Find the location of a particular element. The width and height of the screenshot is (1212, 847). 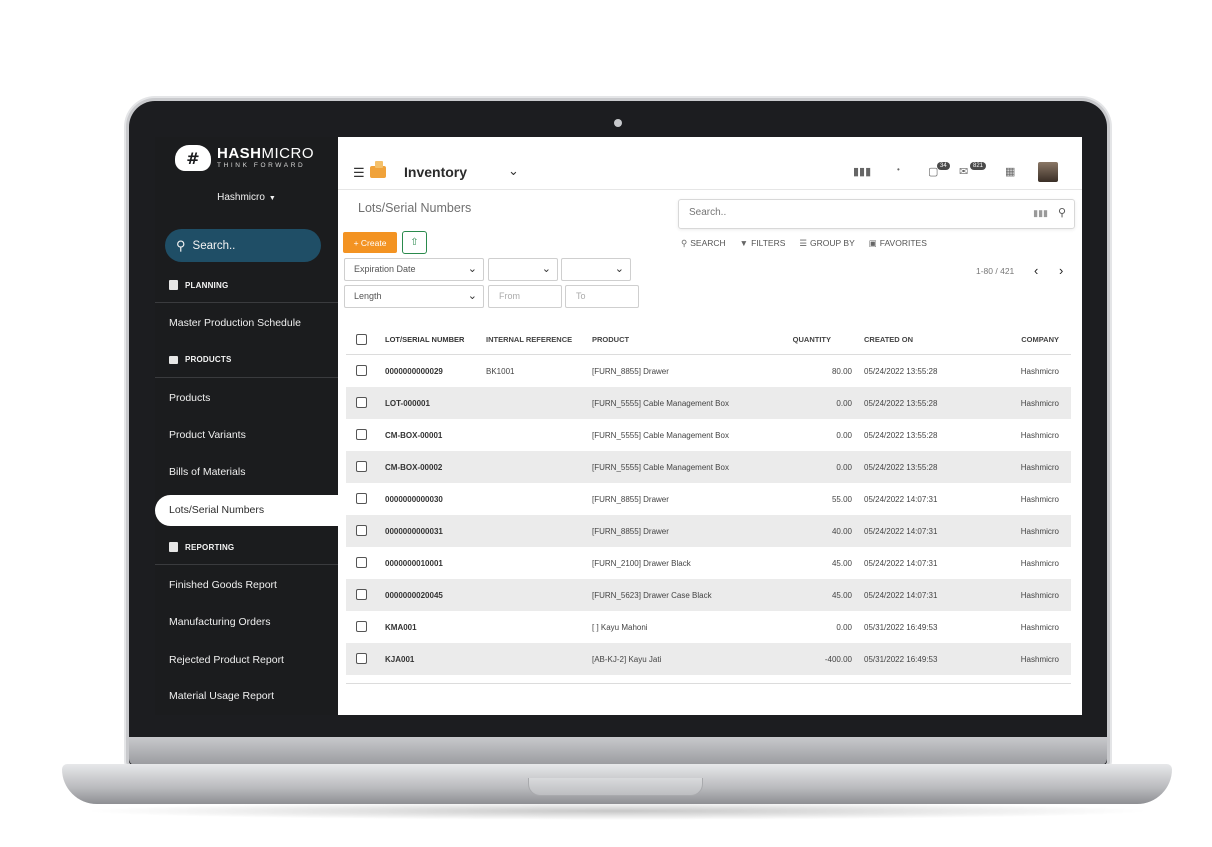

cell-quantity: 40.00 is located at coordinates (841, 531).